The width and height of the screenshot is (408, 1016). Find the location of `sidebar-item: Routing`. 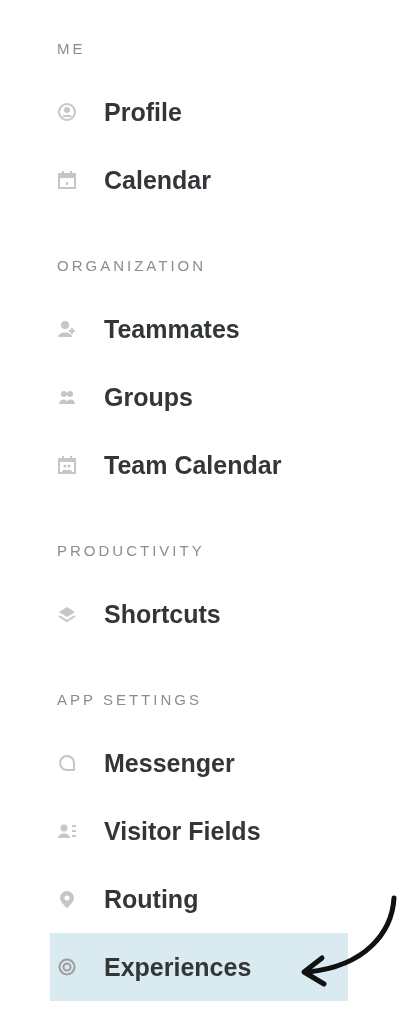

sidebar-item: Routing is located at coordinates (199, 899).